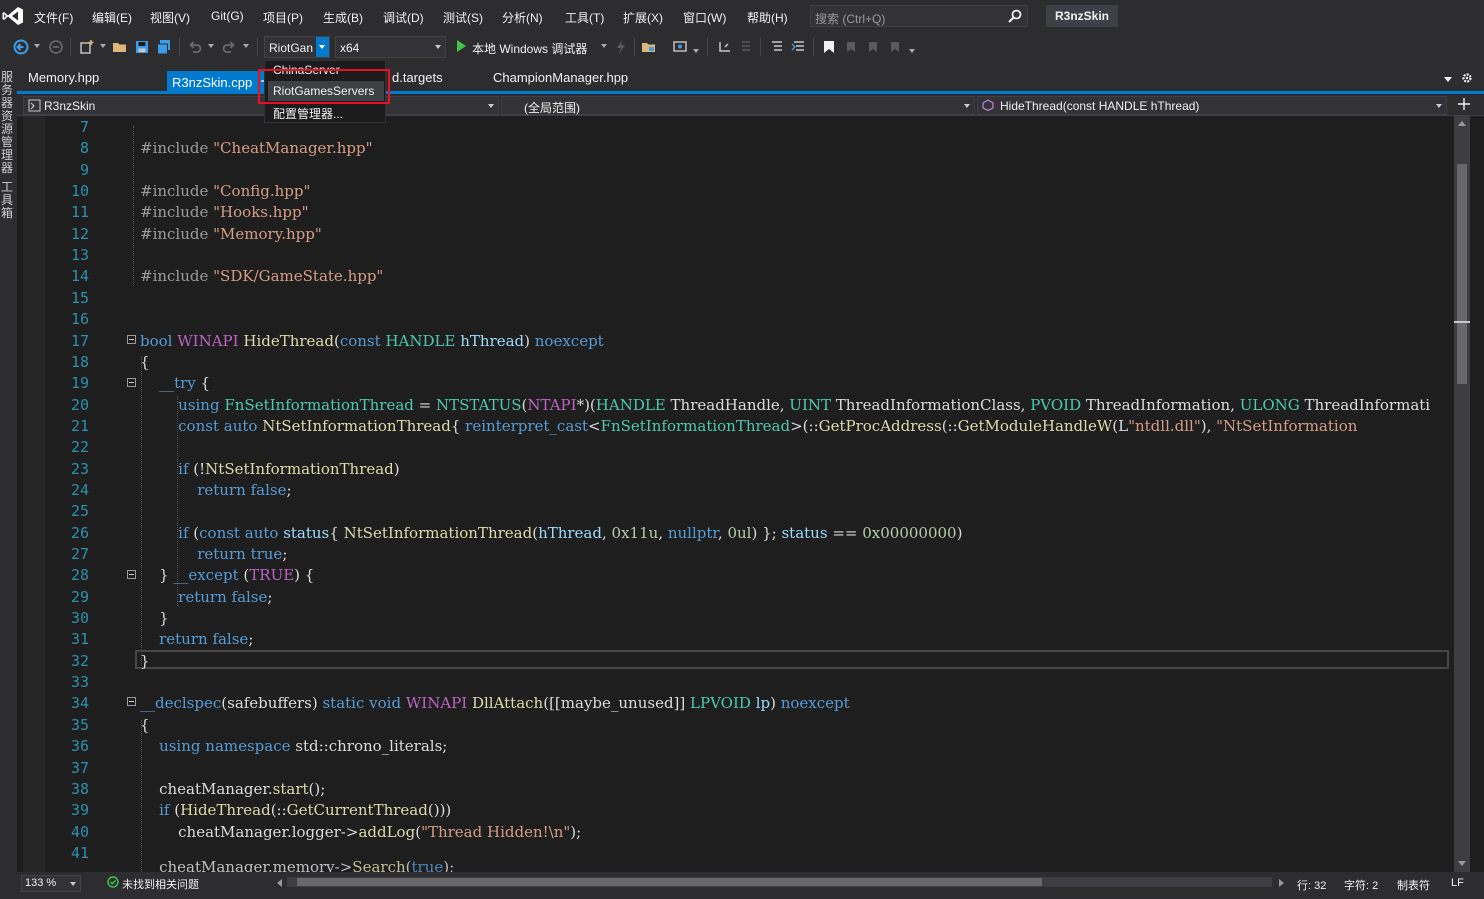  Describe the element at coordinates (211, 46) in the screenshot. I see `undo-dropdown-icon` at that location.